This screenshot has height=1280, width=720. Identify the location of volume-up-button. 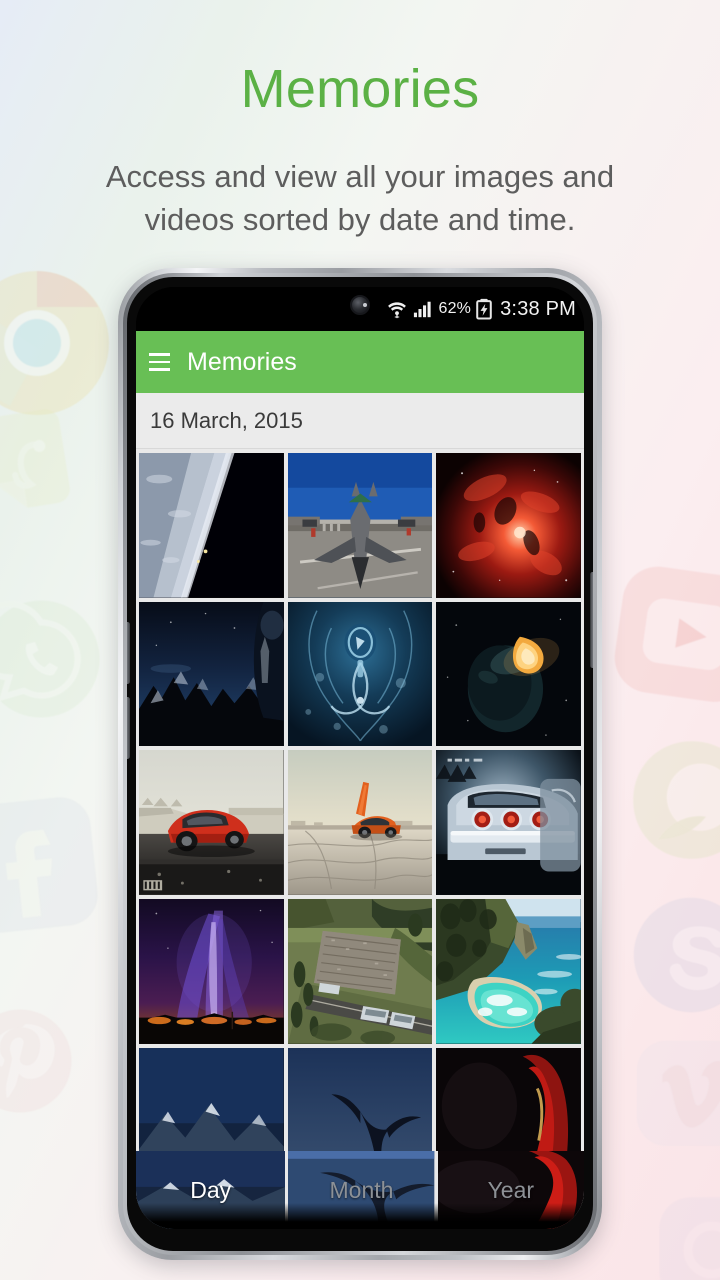
(128, 653).